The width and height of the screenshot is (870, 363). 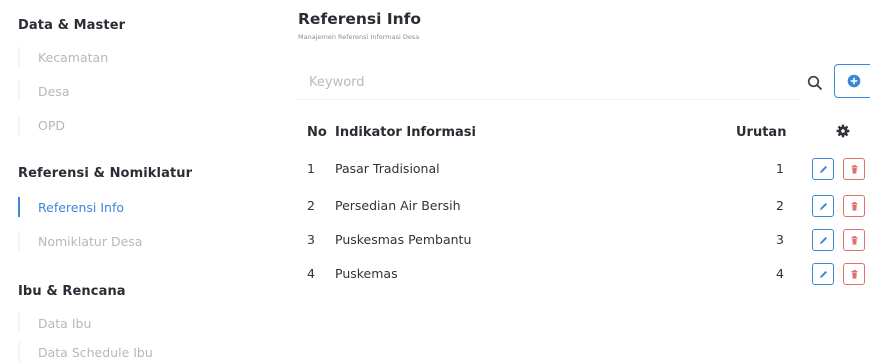 What do you see at coordinates (403, 239) in the screenshot?
I see `row-indikator: Puskesmas Pembantu` at bounding box center [403, 239].